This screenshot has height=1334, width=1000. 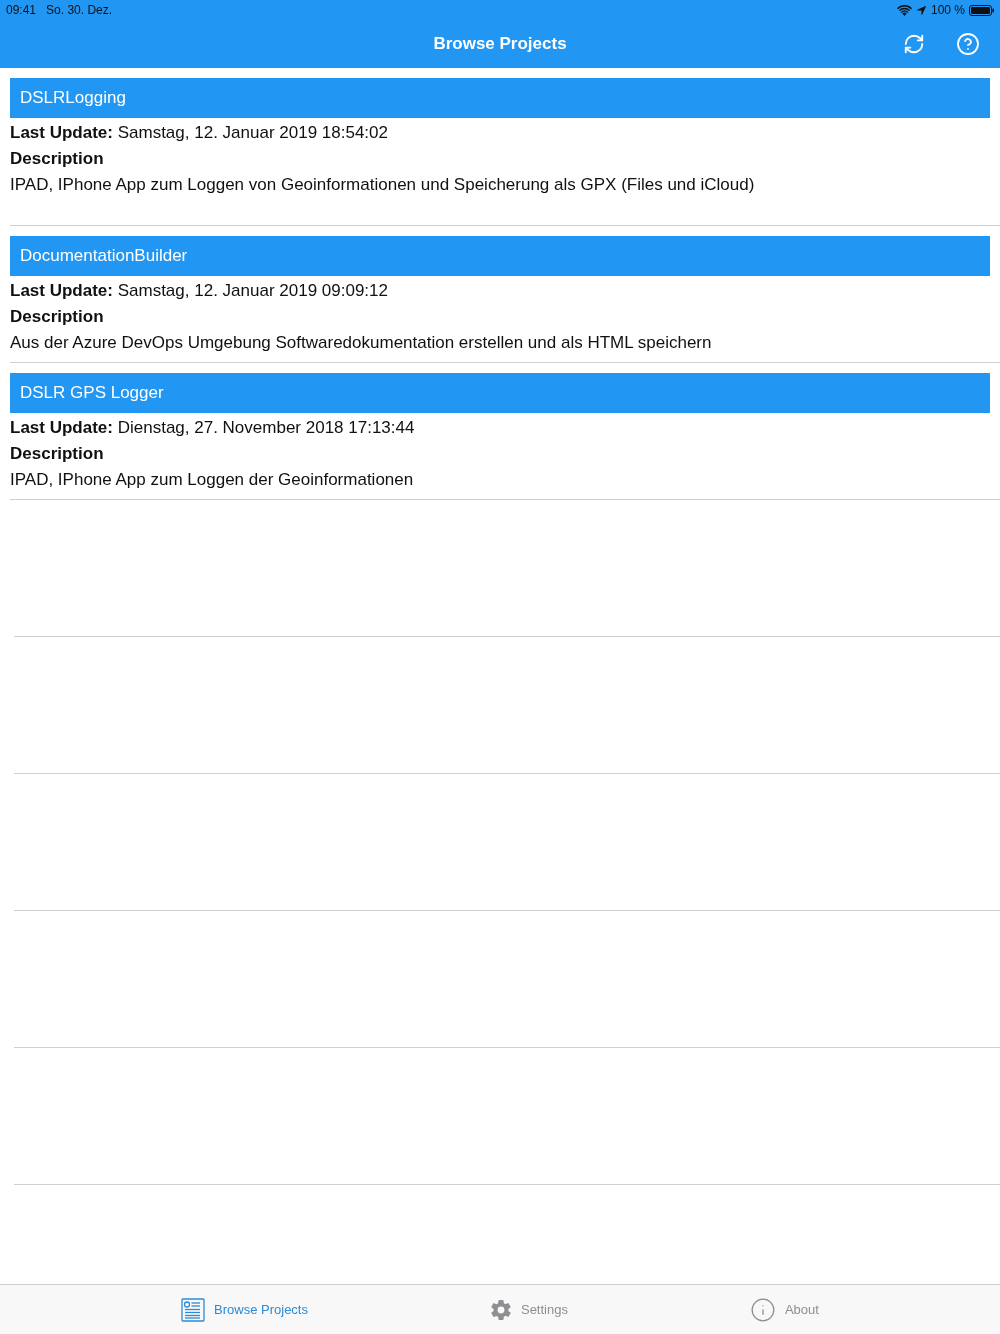 I want to click on refresh-icon, so click(x=914, y=44).